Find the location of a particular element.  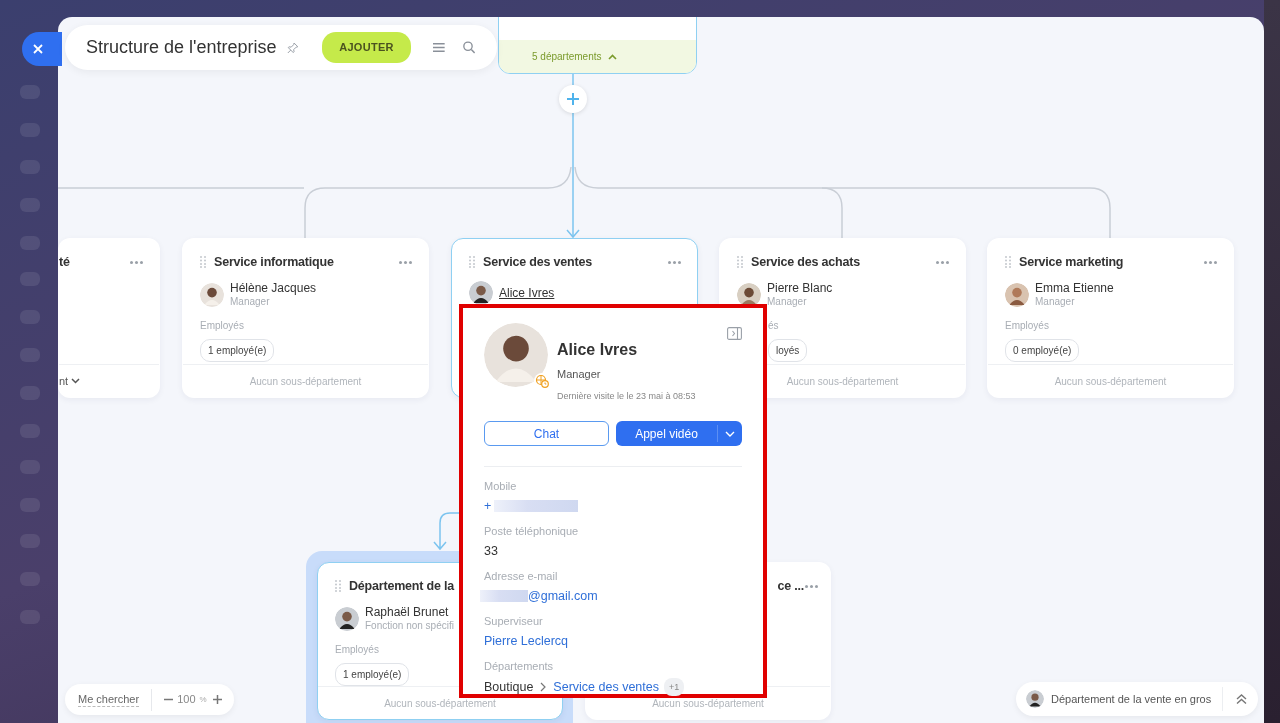

employees-count: 0 employé(e) is located at coordinates (1042, 350).